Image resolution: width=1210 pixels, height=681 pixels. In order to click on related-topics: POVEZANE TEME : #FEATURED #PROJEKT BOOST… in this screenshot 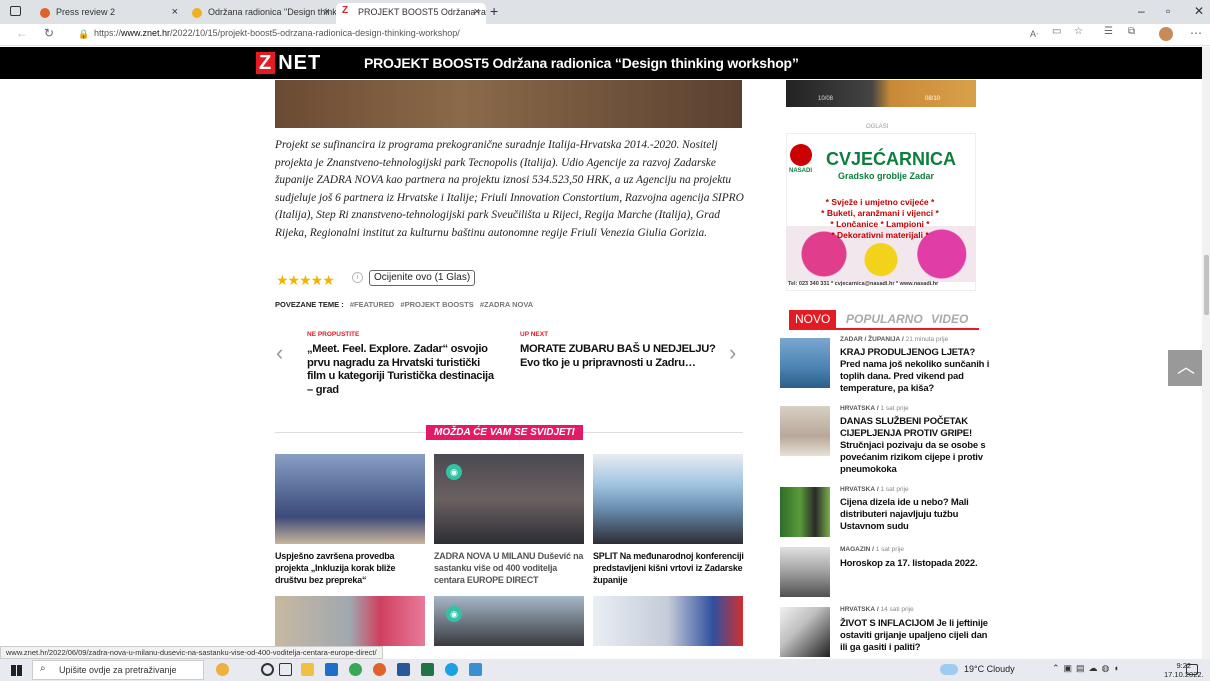, I will do `click(404, 304)`.